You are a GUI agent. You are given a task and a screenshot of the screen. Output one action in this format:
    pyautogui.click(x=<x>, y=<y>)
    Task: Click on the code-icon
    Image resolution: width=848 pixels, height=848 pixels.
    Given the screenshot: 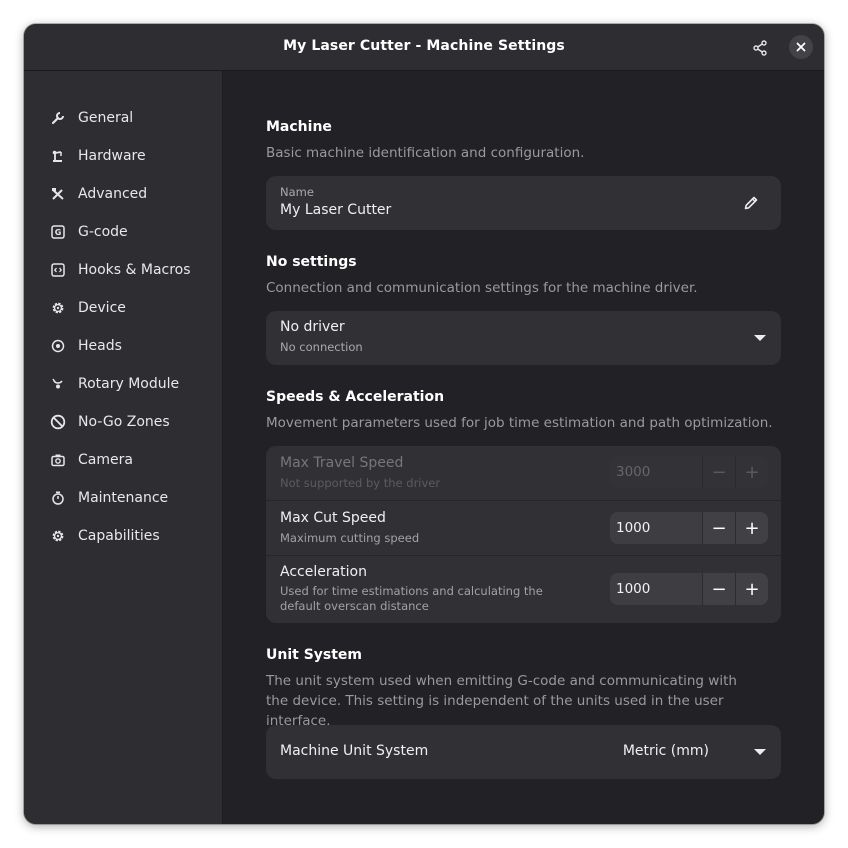 What is the action you would take?
    pyautogui.click(x=58, y=270)
    